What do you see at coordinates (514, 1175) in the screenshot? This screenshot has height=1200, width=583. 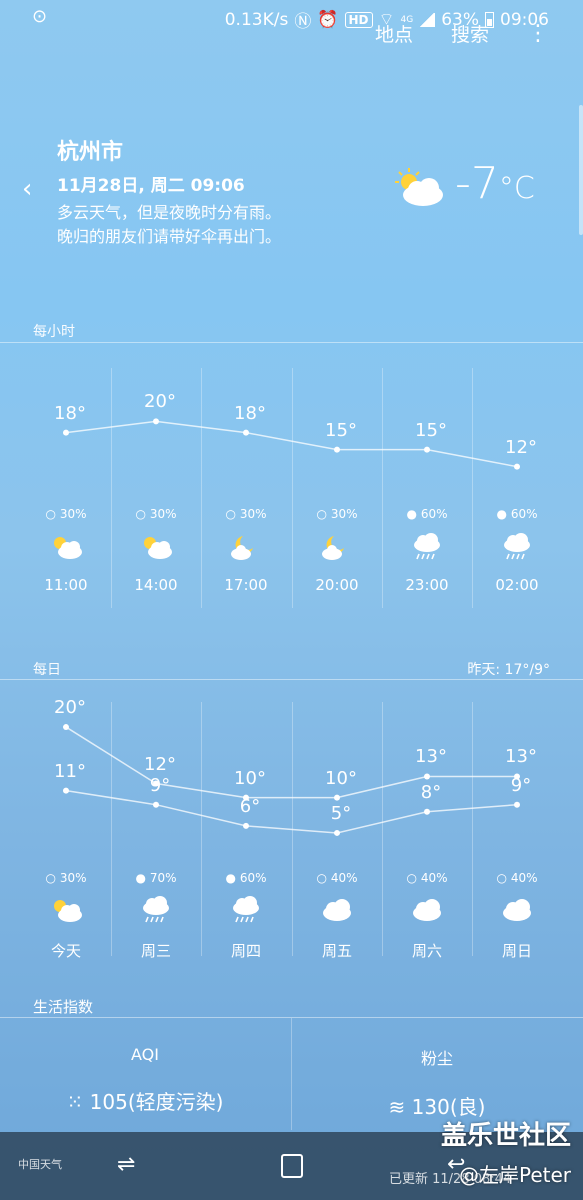 I see `watermark-author: @左岸Peter` at bounding box center [514, 1175].